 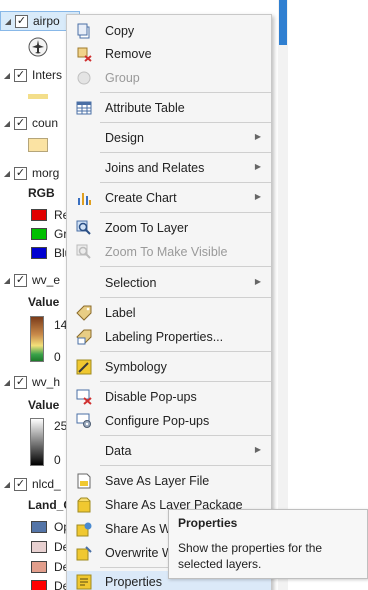 I want to click on label-icon, so click(x=84, y=313).